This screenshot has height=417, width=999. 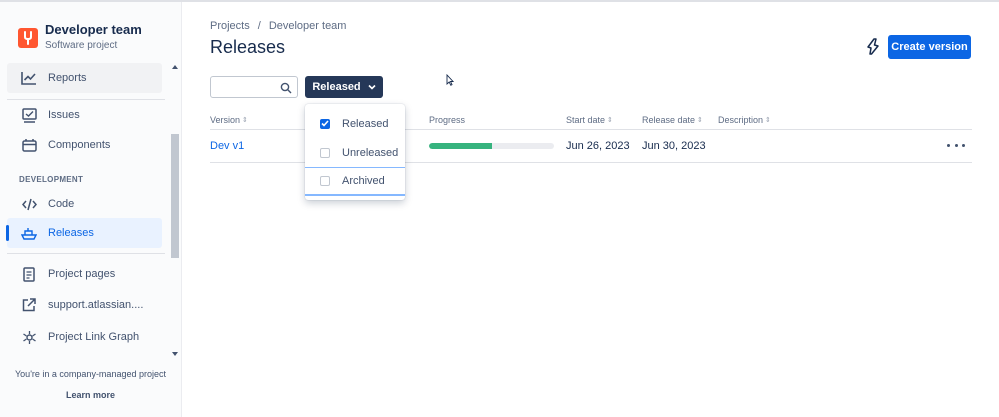 What do you see at coordinates (90, 374) in the screenshot?
I see `footer-text: You're in a company-managed project` at bounding box center [90, 374].